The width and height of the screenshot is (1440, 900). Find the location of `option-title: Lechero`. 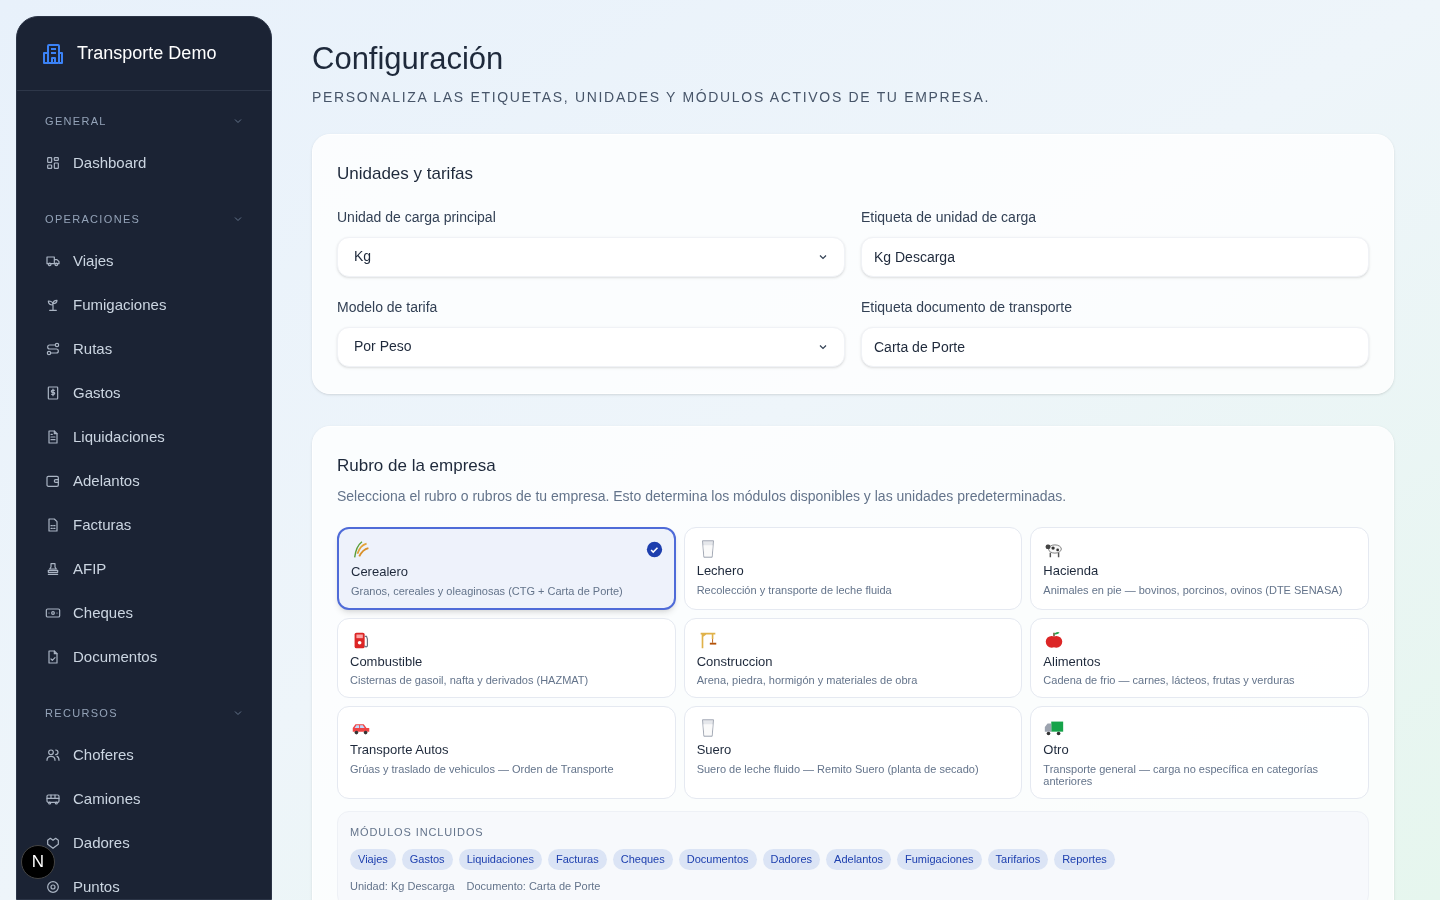

option-title: Lechero is located at coordinates (720, 571).